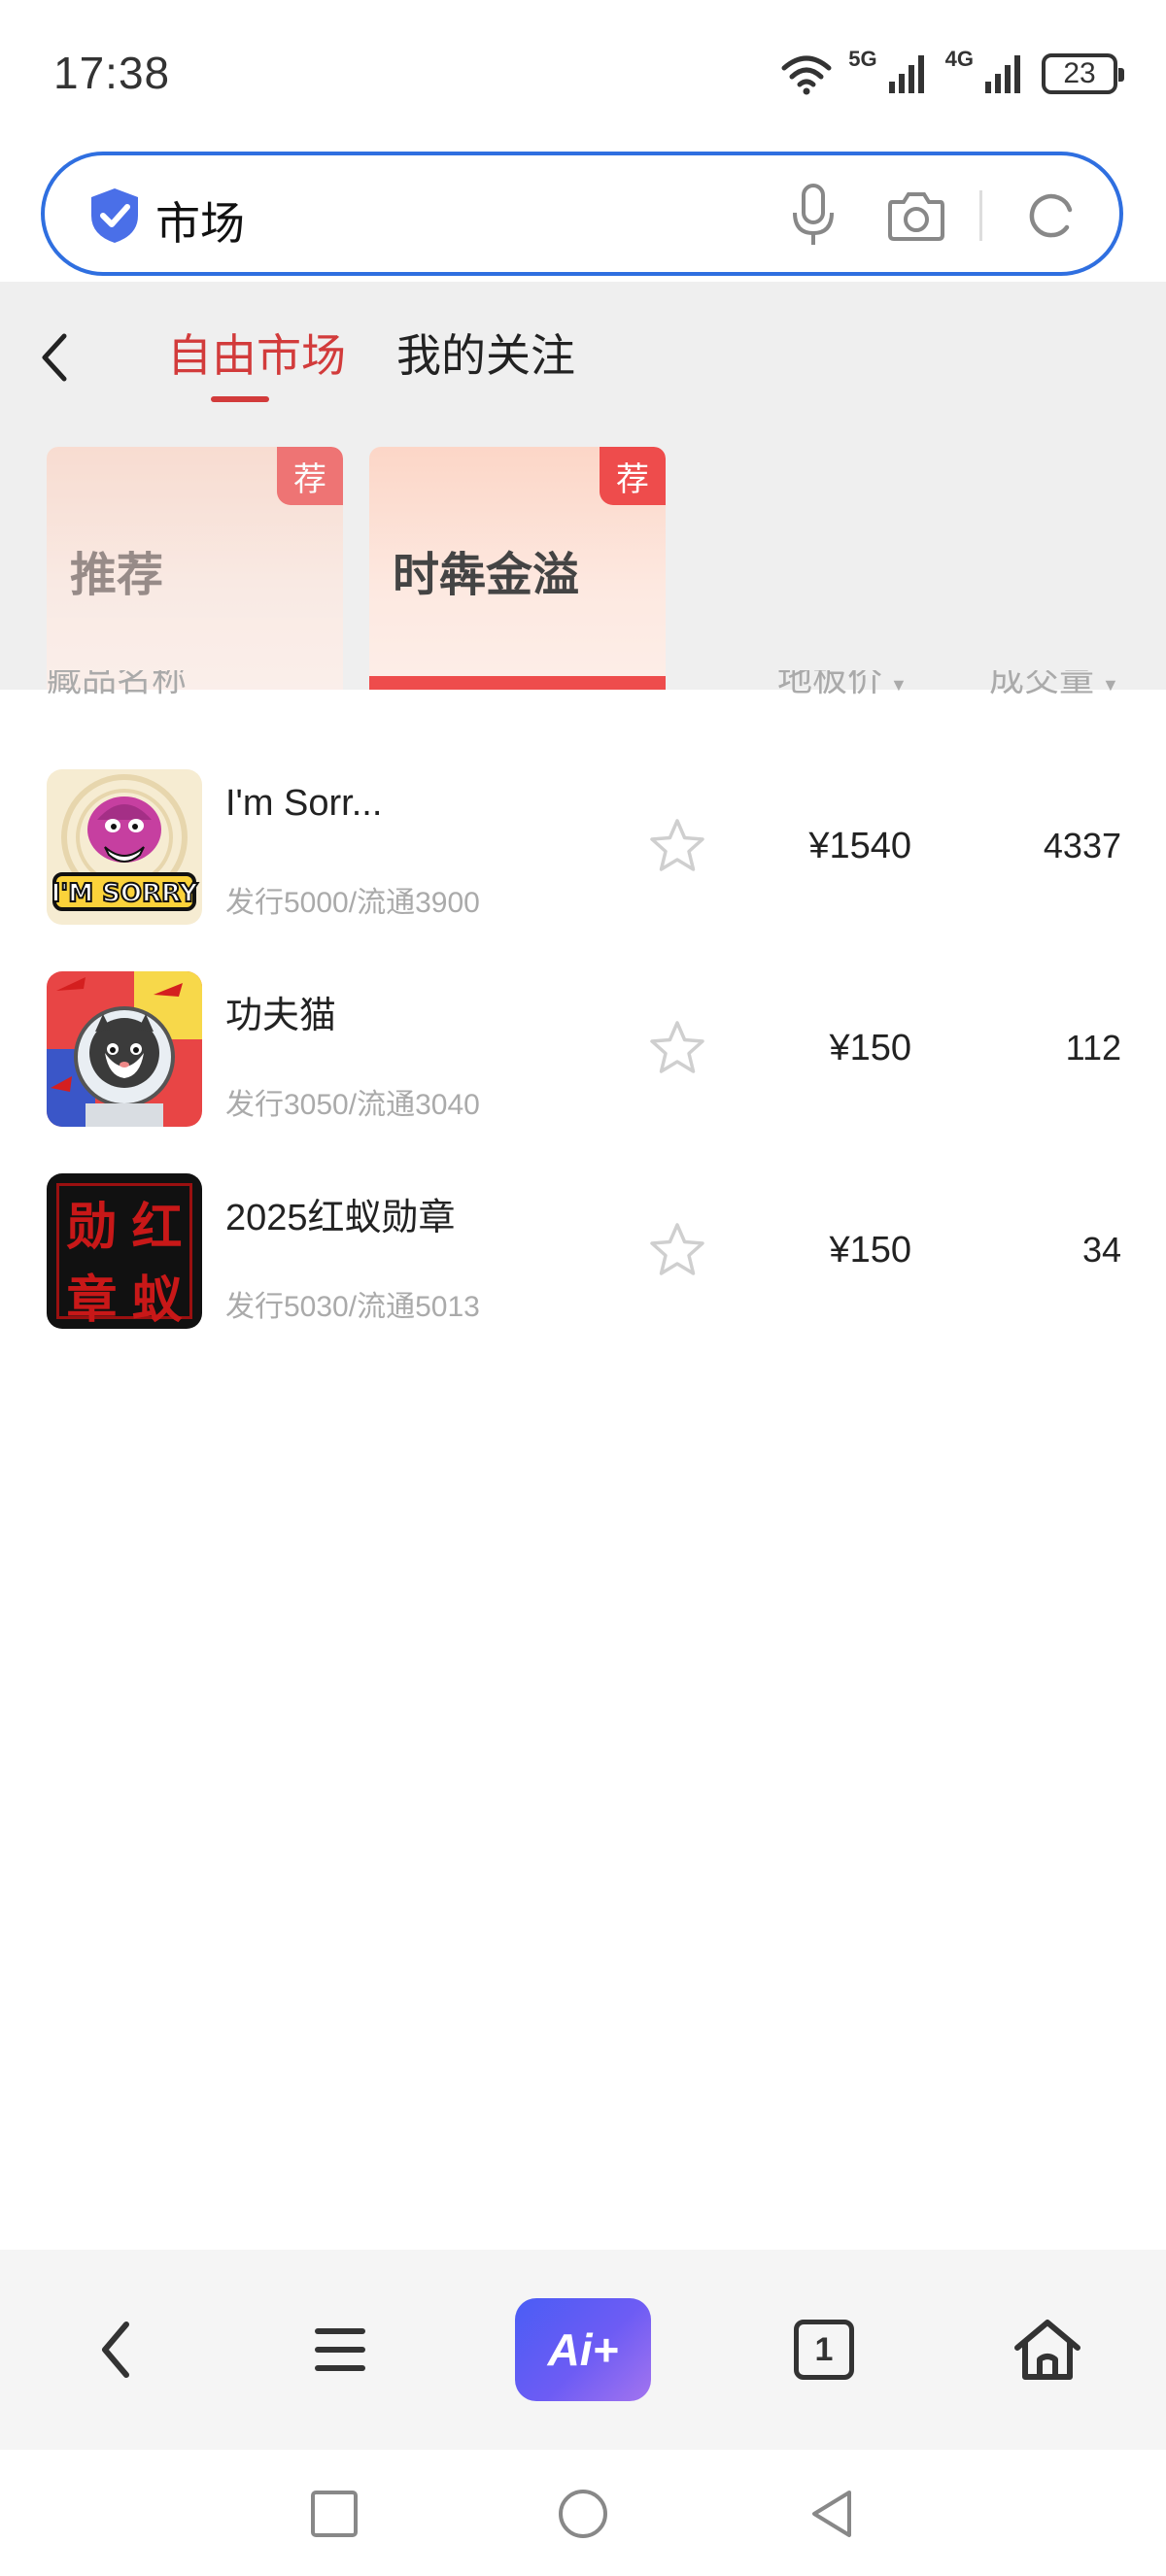 This screenshot has width=1166, height=2576. What do you see at coordinates (240, 399) in the screenshot?
I see `active-tab-indicator` at bounding box center [240, 399].